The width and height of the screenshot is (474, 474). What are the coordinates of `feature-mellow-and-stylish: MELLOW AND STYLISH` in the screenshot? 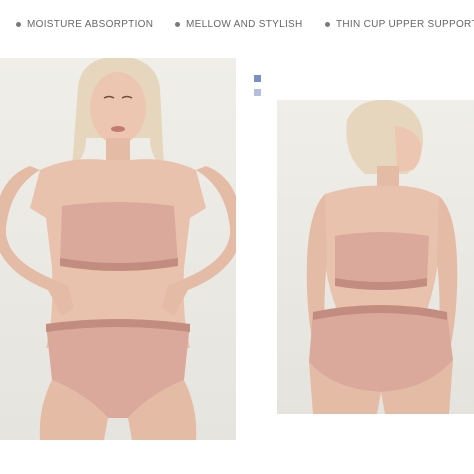 It's located at (239, 24).